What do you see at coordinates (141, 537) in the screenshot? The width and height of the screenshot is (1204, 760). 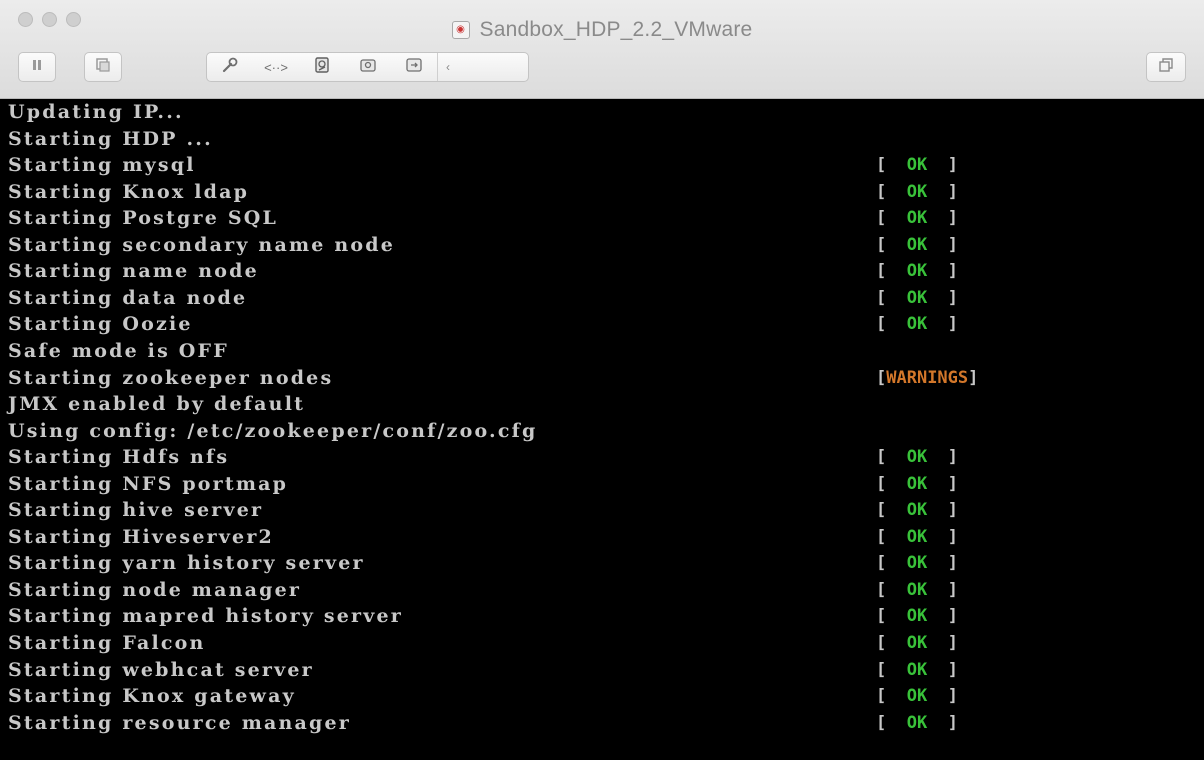 I see `console-line: Starting Hiveserver2` at bounding box center [141, 537].